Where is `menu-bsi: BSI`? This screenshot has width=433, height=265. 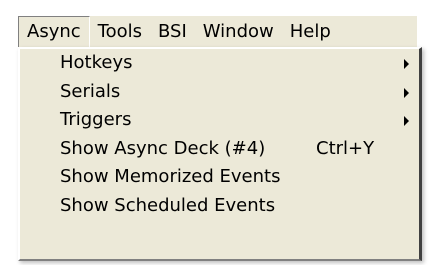
menu-bsi: BSI is located at coordinates (172, 32).